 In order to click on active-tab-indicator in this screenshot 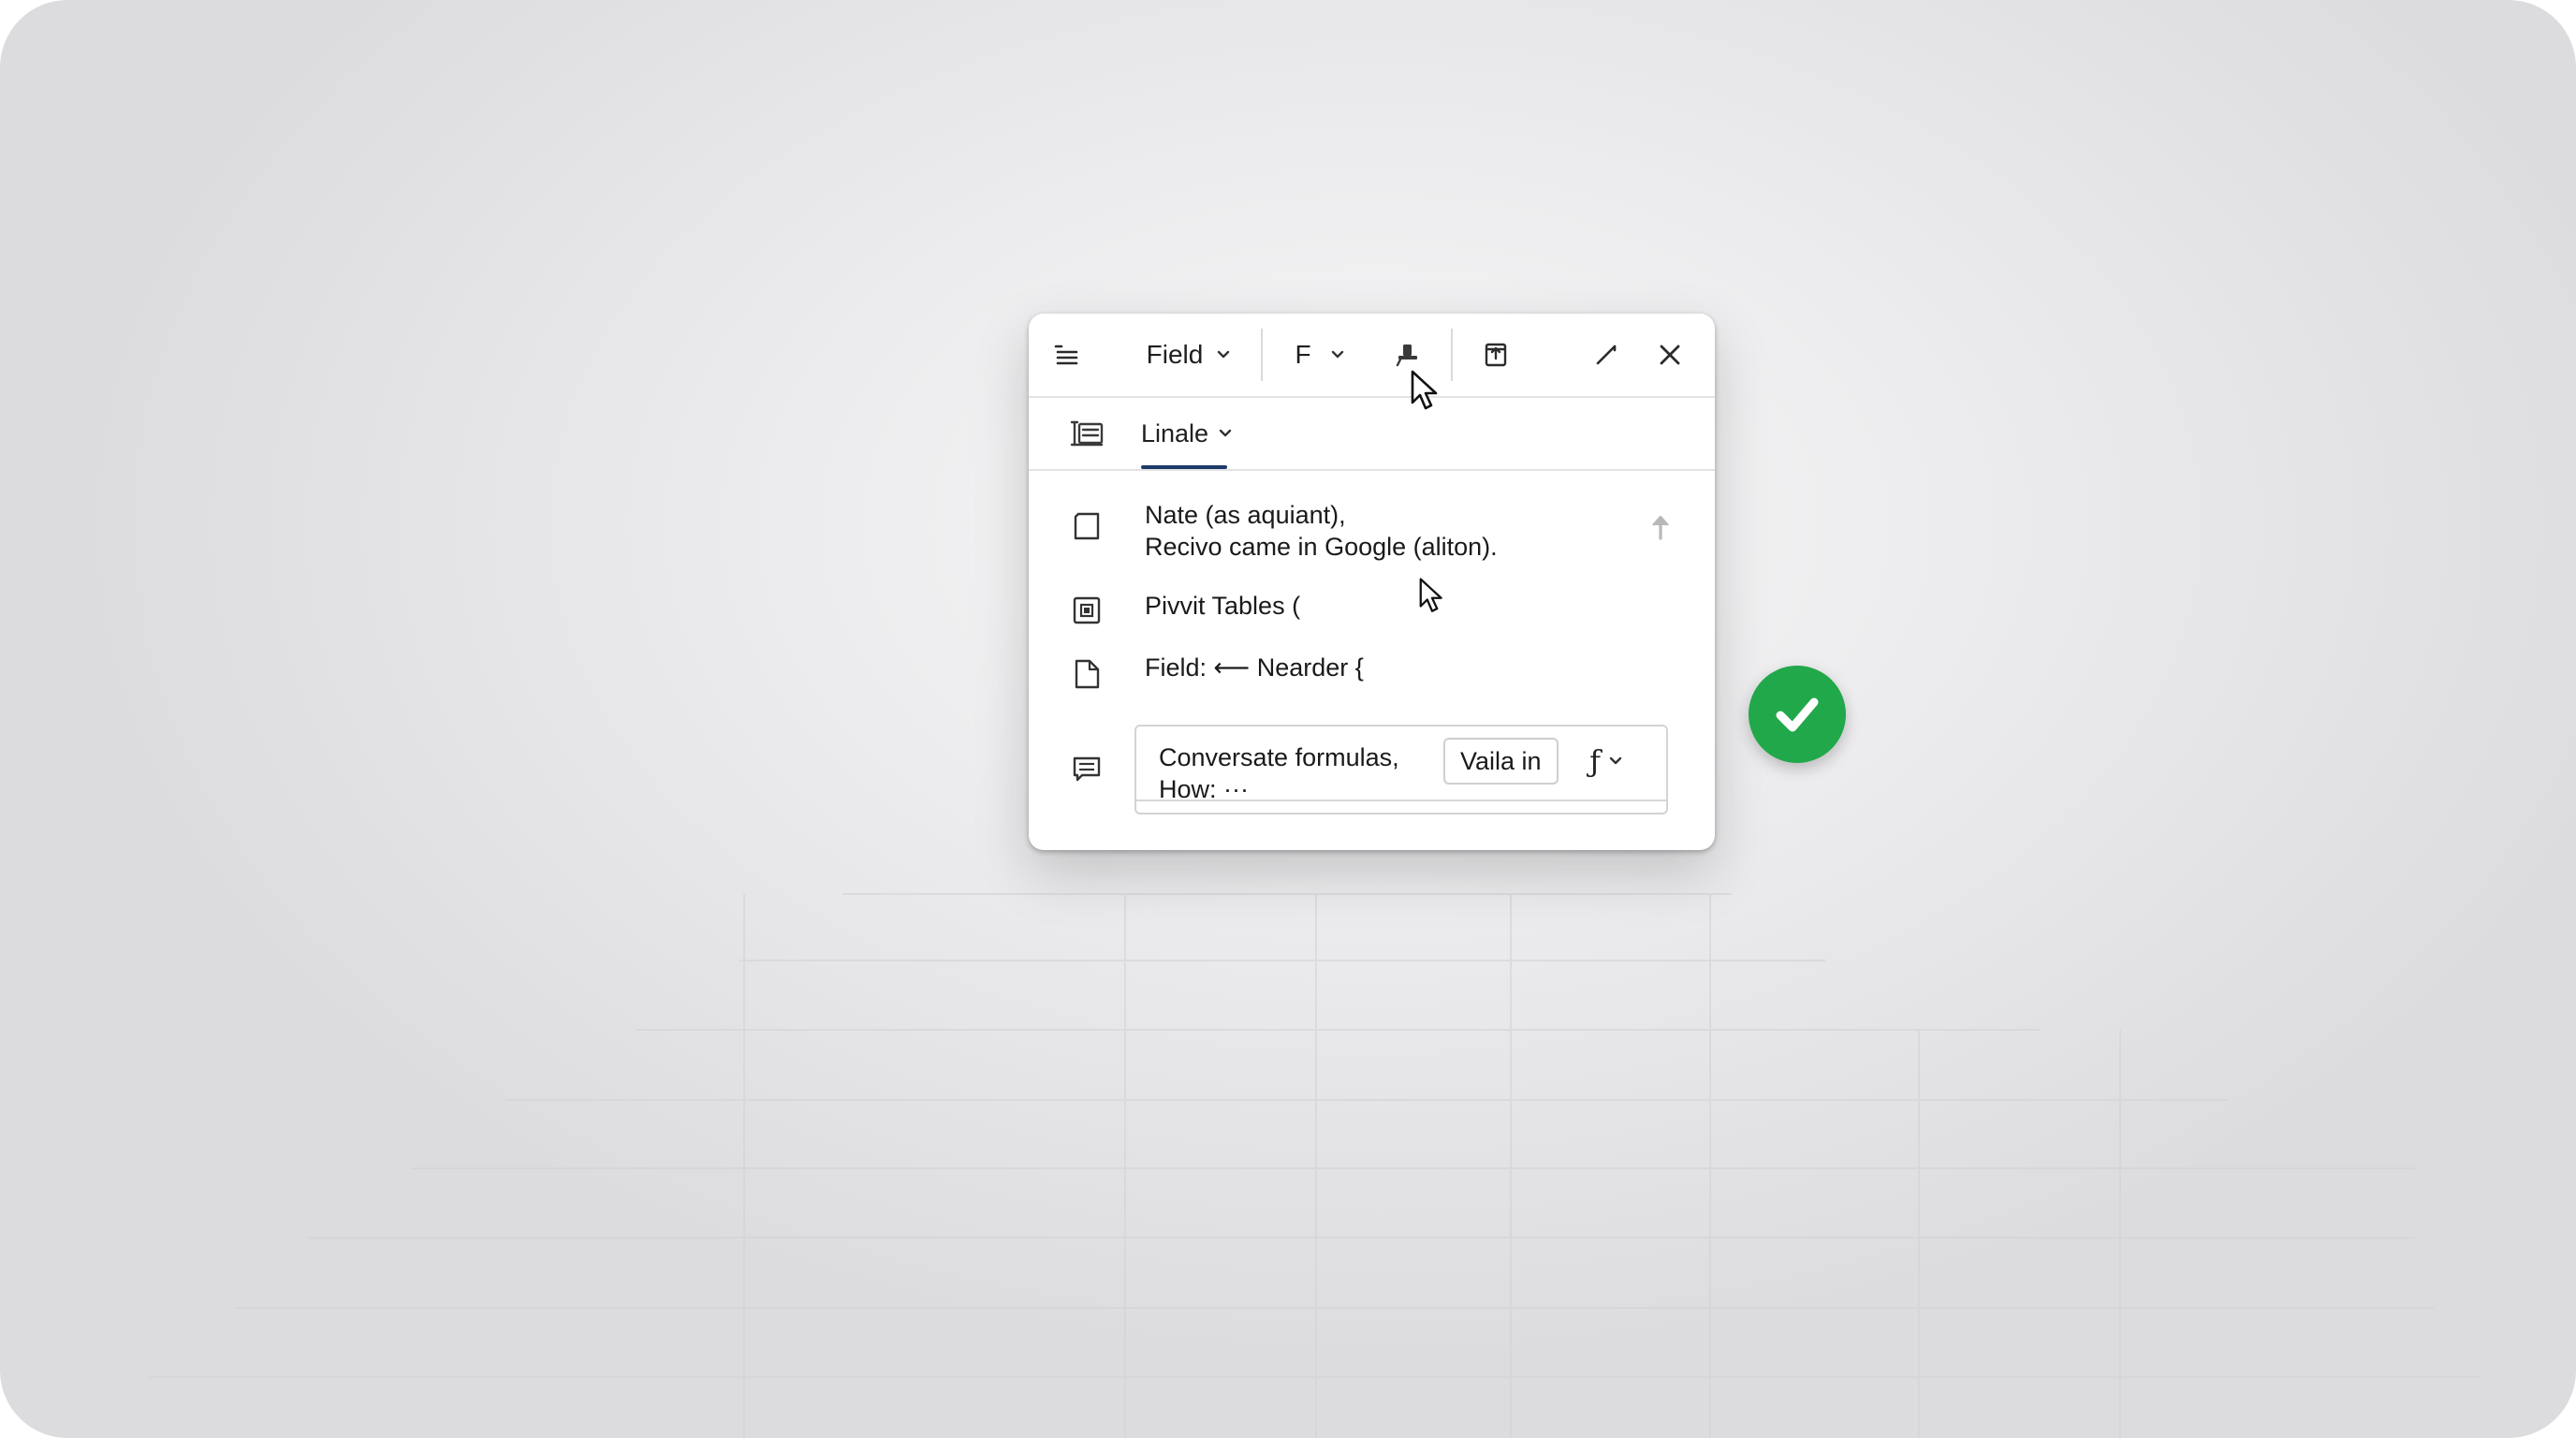, I will do `click(1184, 467)`.